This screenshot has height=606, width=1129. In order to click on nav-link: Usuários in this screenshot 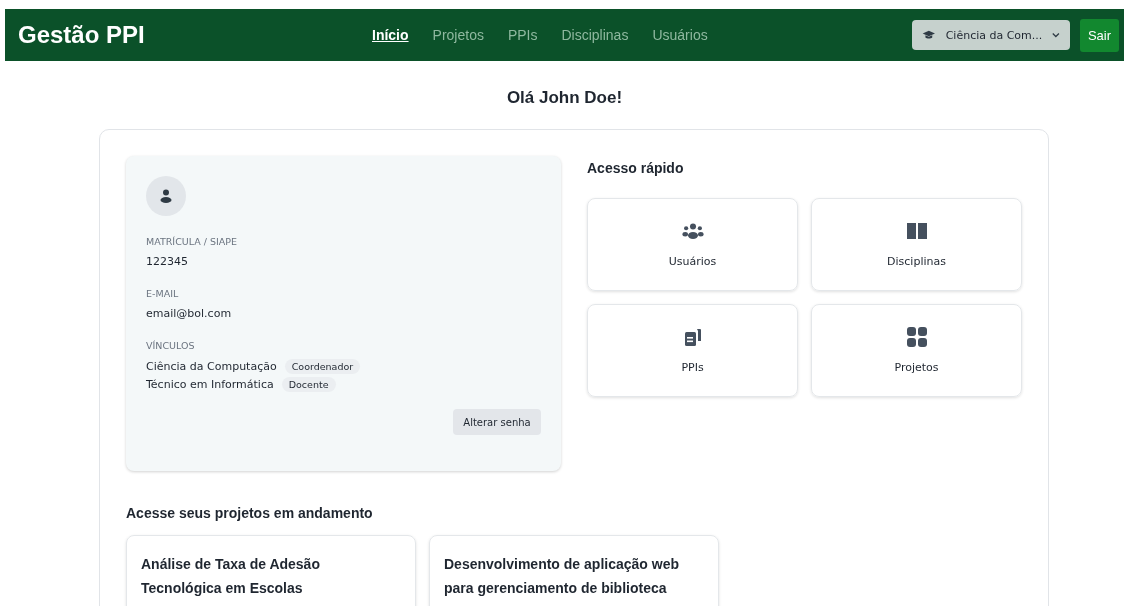, I will do `click(680, 35)`.